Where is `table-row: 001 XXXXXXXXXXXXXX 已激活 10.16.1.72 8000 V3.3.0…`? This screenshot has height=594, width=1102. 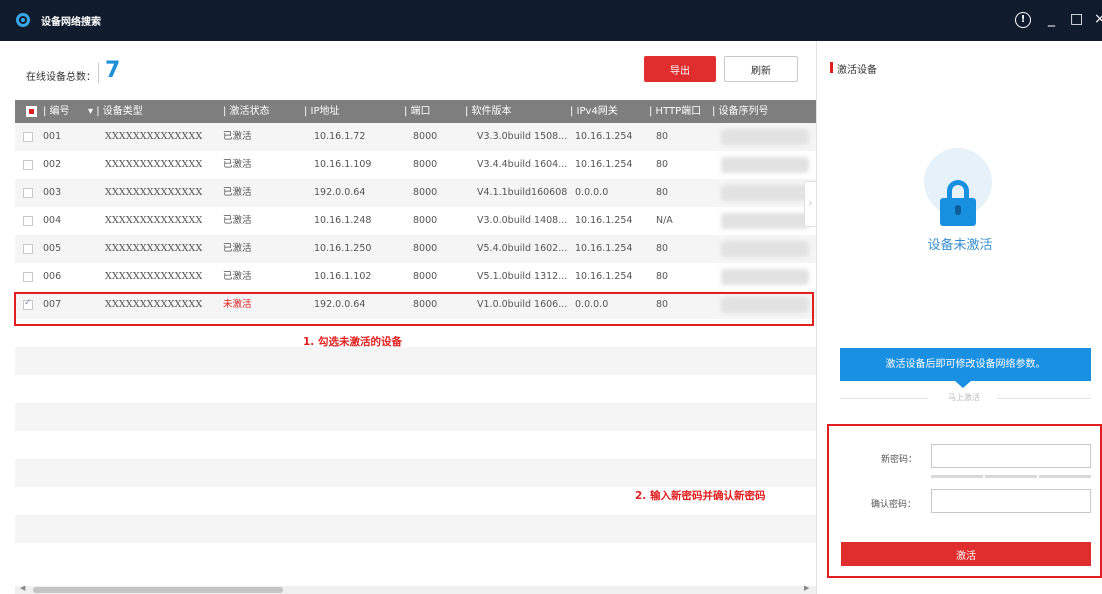
table-row: 001 XXXXXXXXXXXXXX 已激活 10.16.1.72 8000 V3.3.0… is located at coordinates (415, 137).